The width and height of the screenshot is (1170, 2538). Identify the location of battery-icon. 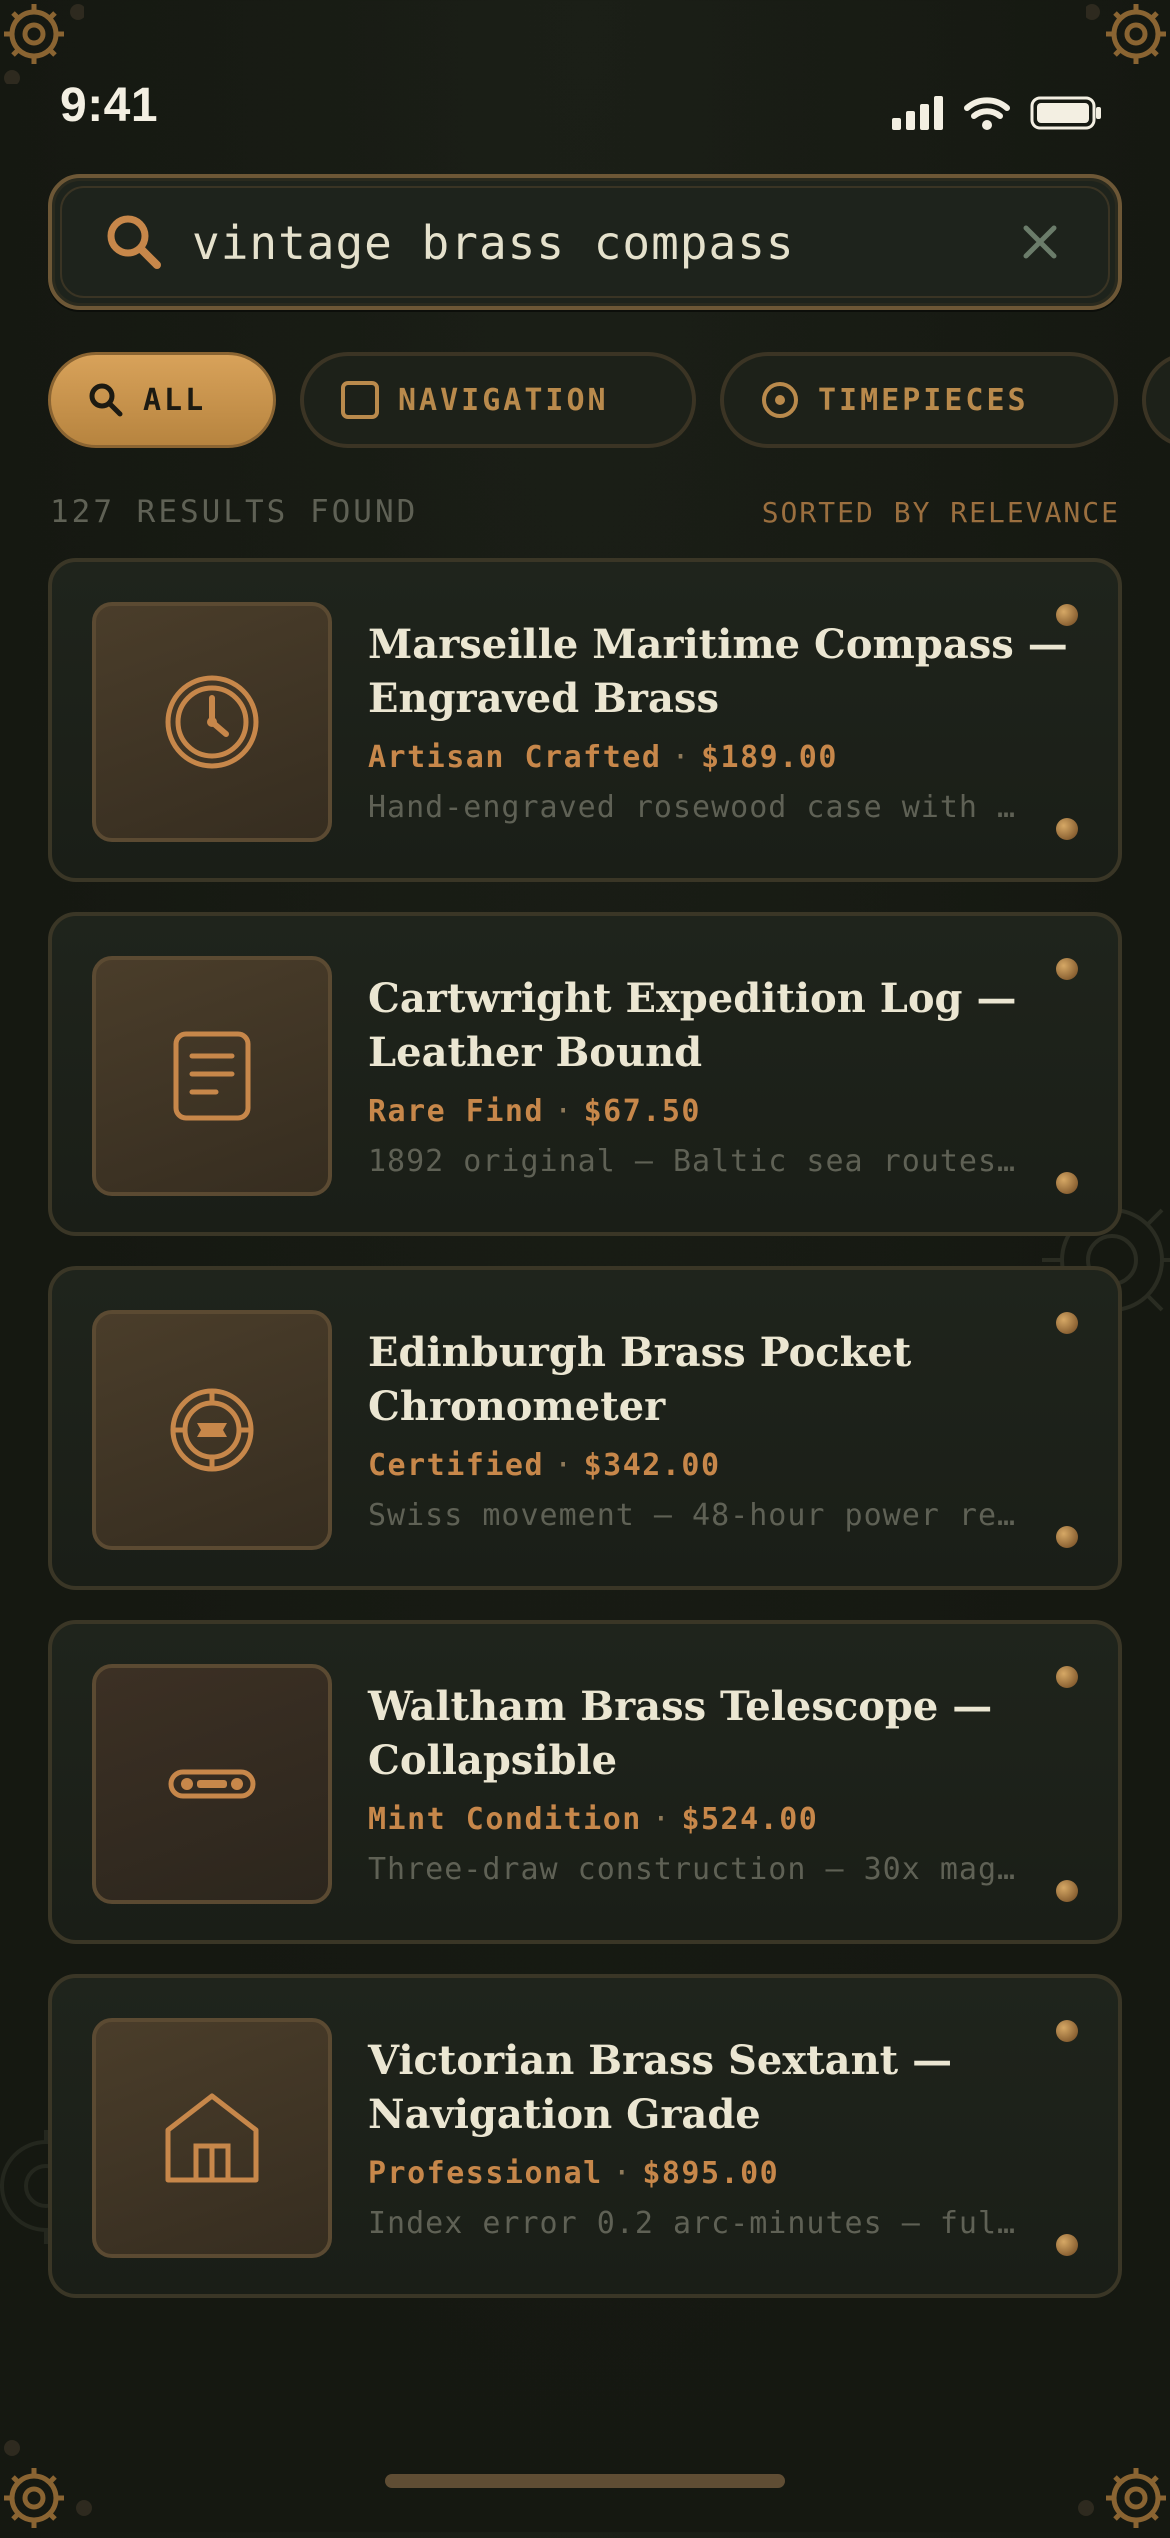
(1065, 113).